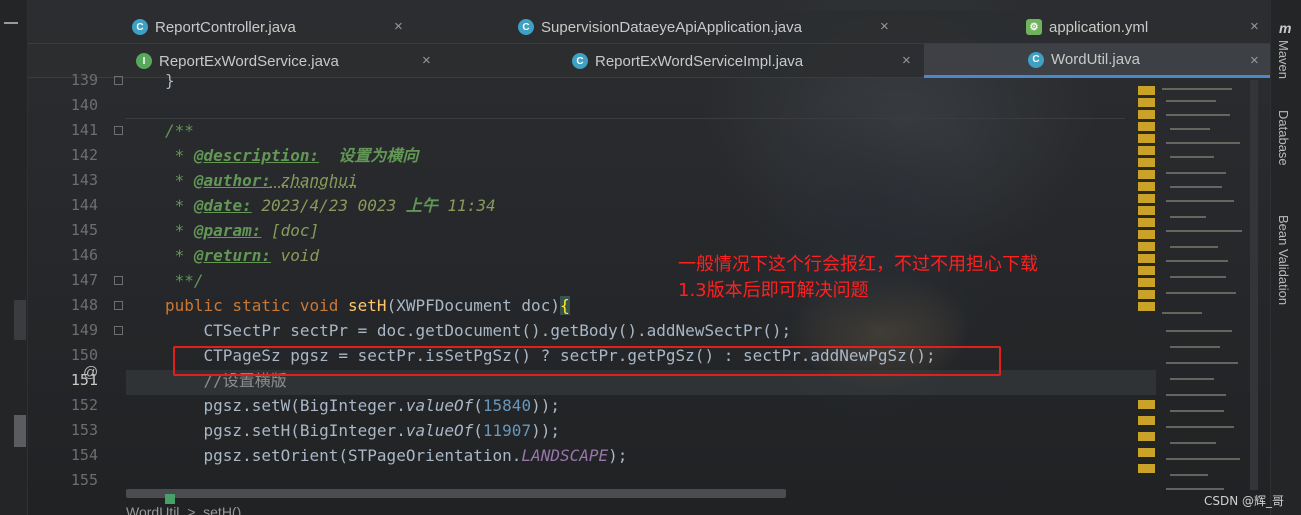 Image resolution: width=1301 pixels, height=515 pixels. Describe the element at coordinates (14, 257) in the screenshot. I see `left-tool-strip` at that location.